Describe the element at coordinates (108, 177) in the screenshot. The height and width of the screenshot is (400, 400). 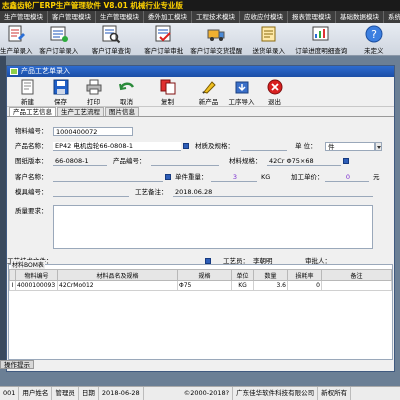
I see `customer-name-field` at that location.